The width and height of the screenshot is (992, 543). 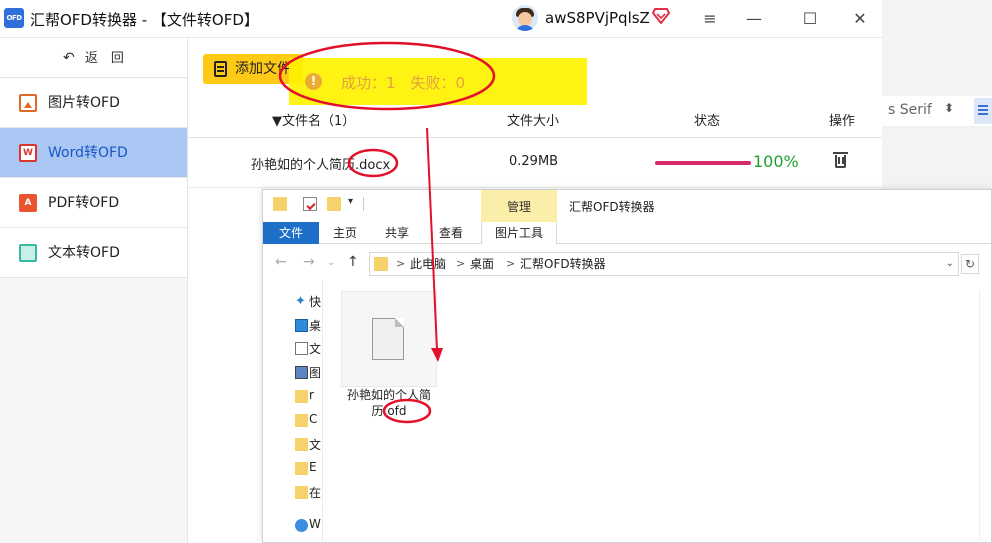 What do you see at coordinates (315, 373) in the screenshot?
I see `nav-label: 图` at bounding box center [315, 373].